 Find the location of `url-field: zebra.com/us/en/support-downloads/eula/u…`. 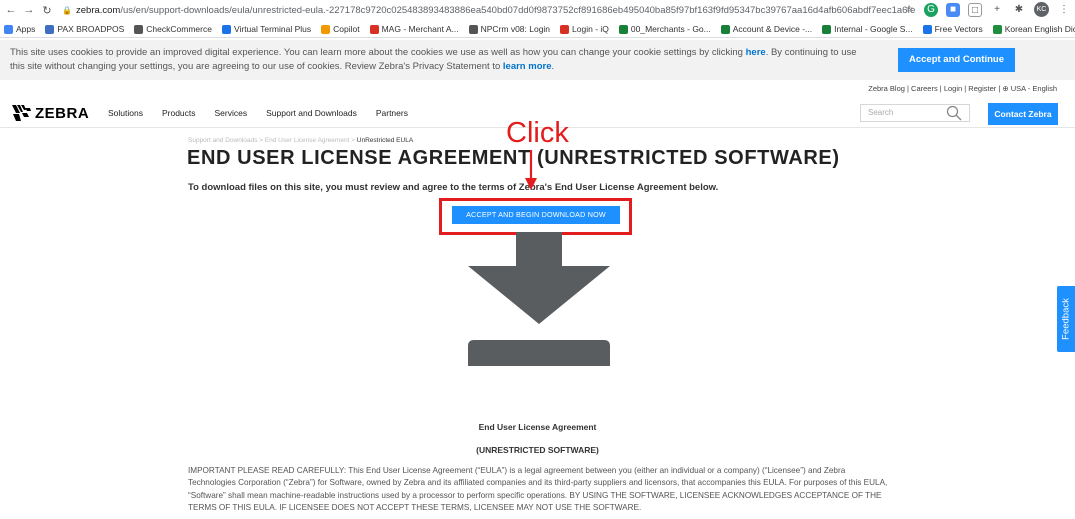

url-field: zebra.com/us/en/support-downloads/eula/u… is located at coordinates (496, 10).